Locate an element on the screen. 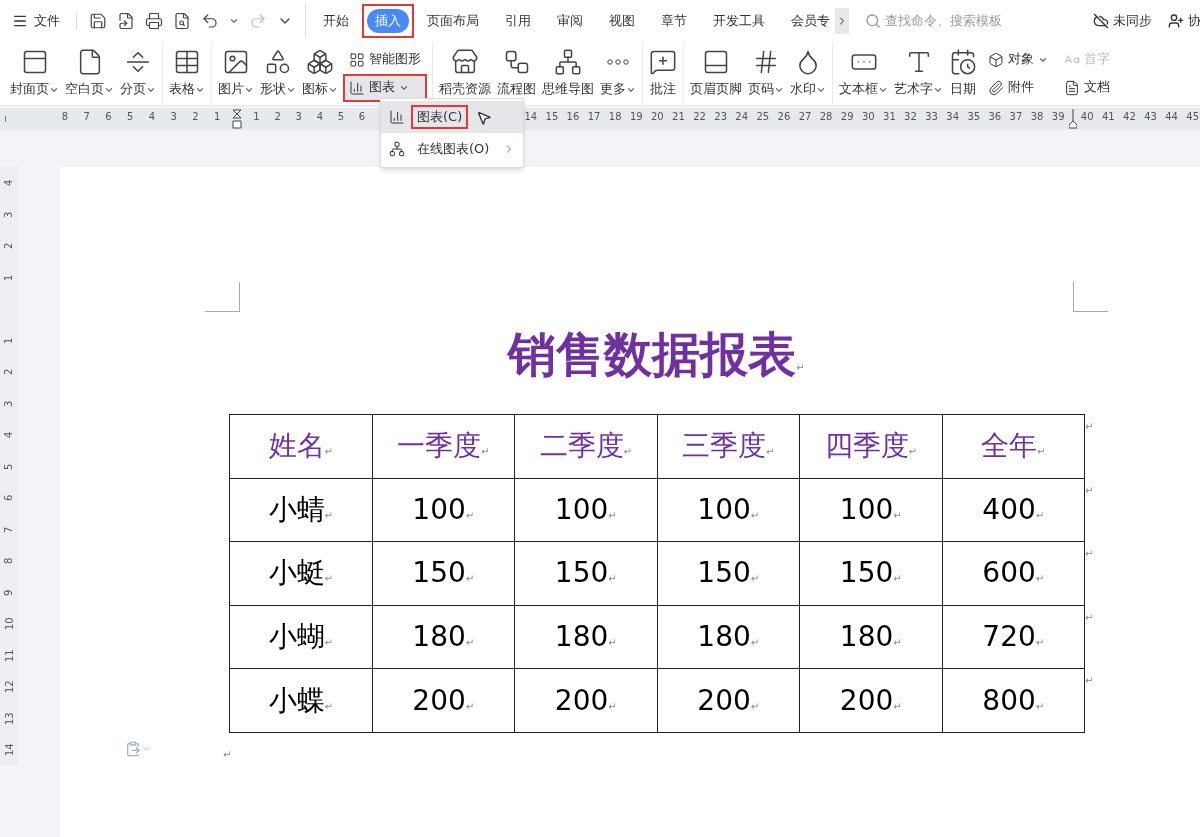  ribbon-button: 图标 is located at coordinates (320, 73).